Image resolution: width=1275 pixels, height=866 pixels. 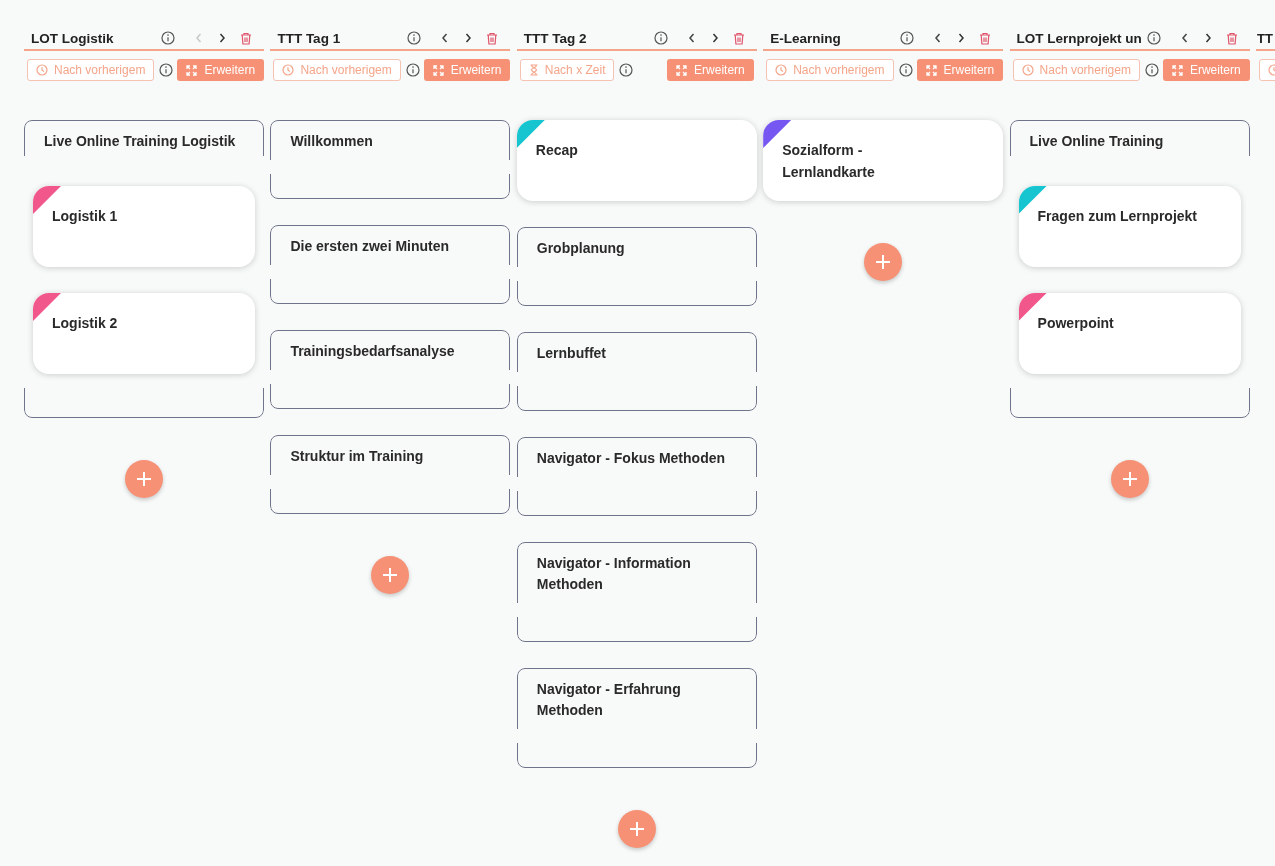 What do you see at coordinates (390, 264) in the screenshot?
I see `module-frame: Die ersten zwei Minuten` at bounding box center [390, 264].